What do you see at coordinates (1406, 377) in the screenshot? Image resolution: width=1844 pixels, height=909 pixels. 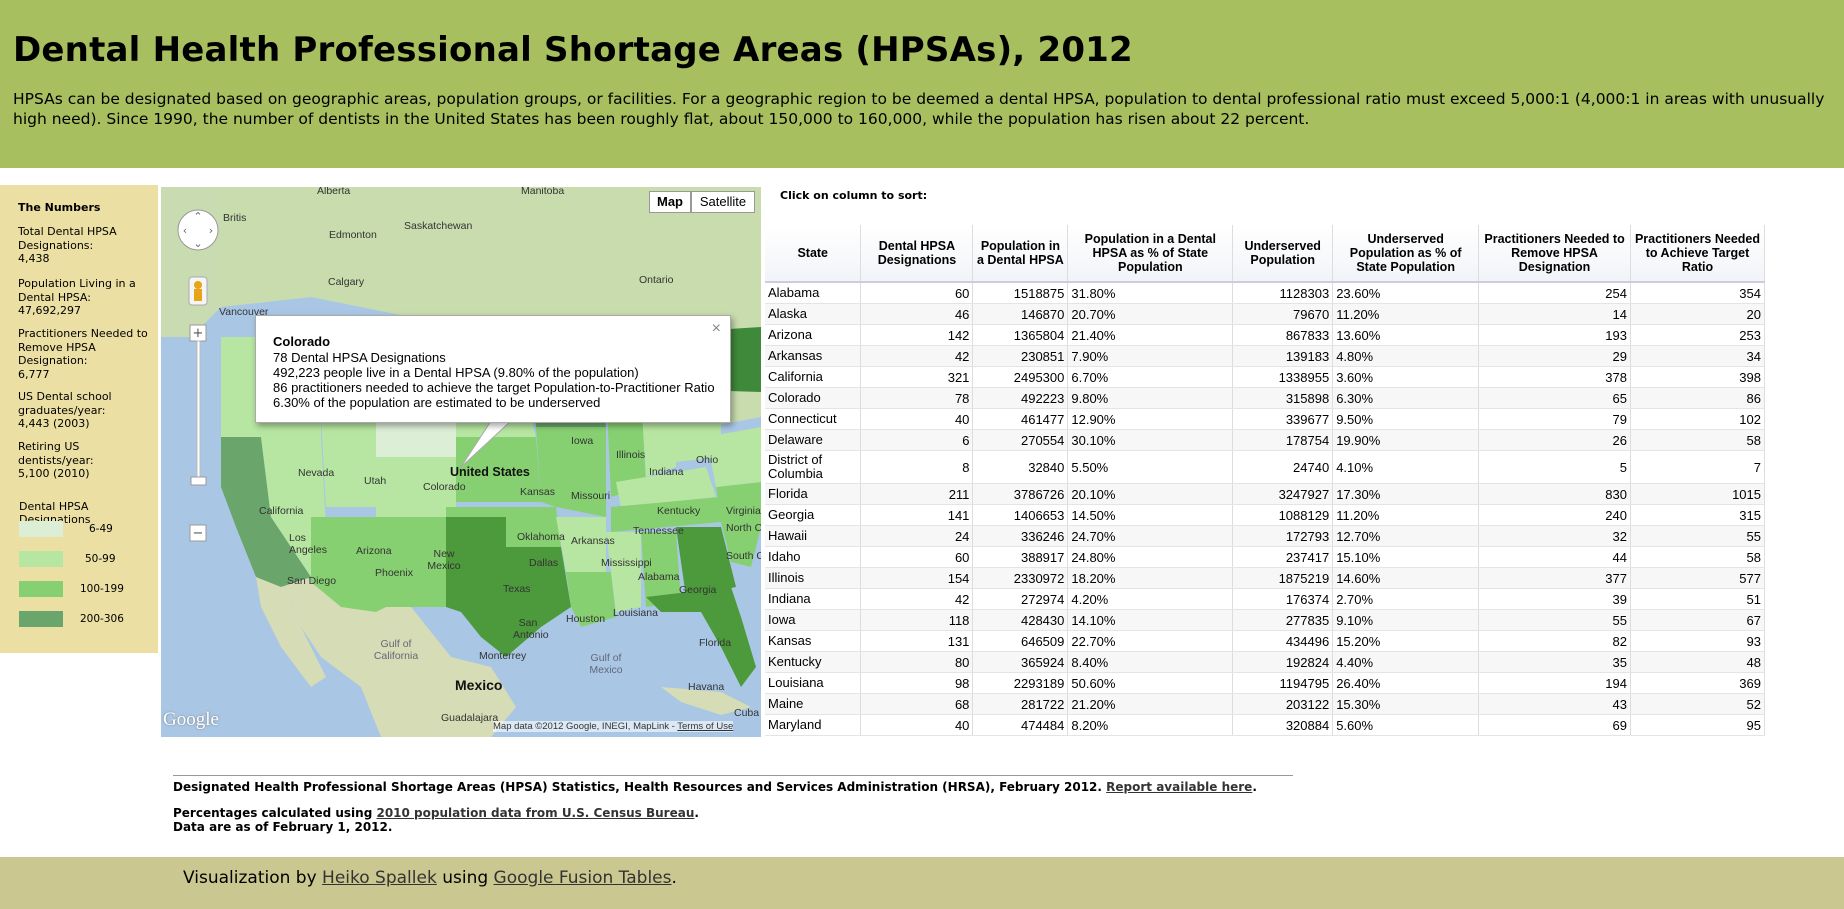 I see `table-cell: 3.60%` at bounding box center [1406, 377].